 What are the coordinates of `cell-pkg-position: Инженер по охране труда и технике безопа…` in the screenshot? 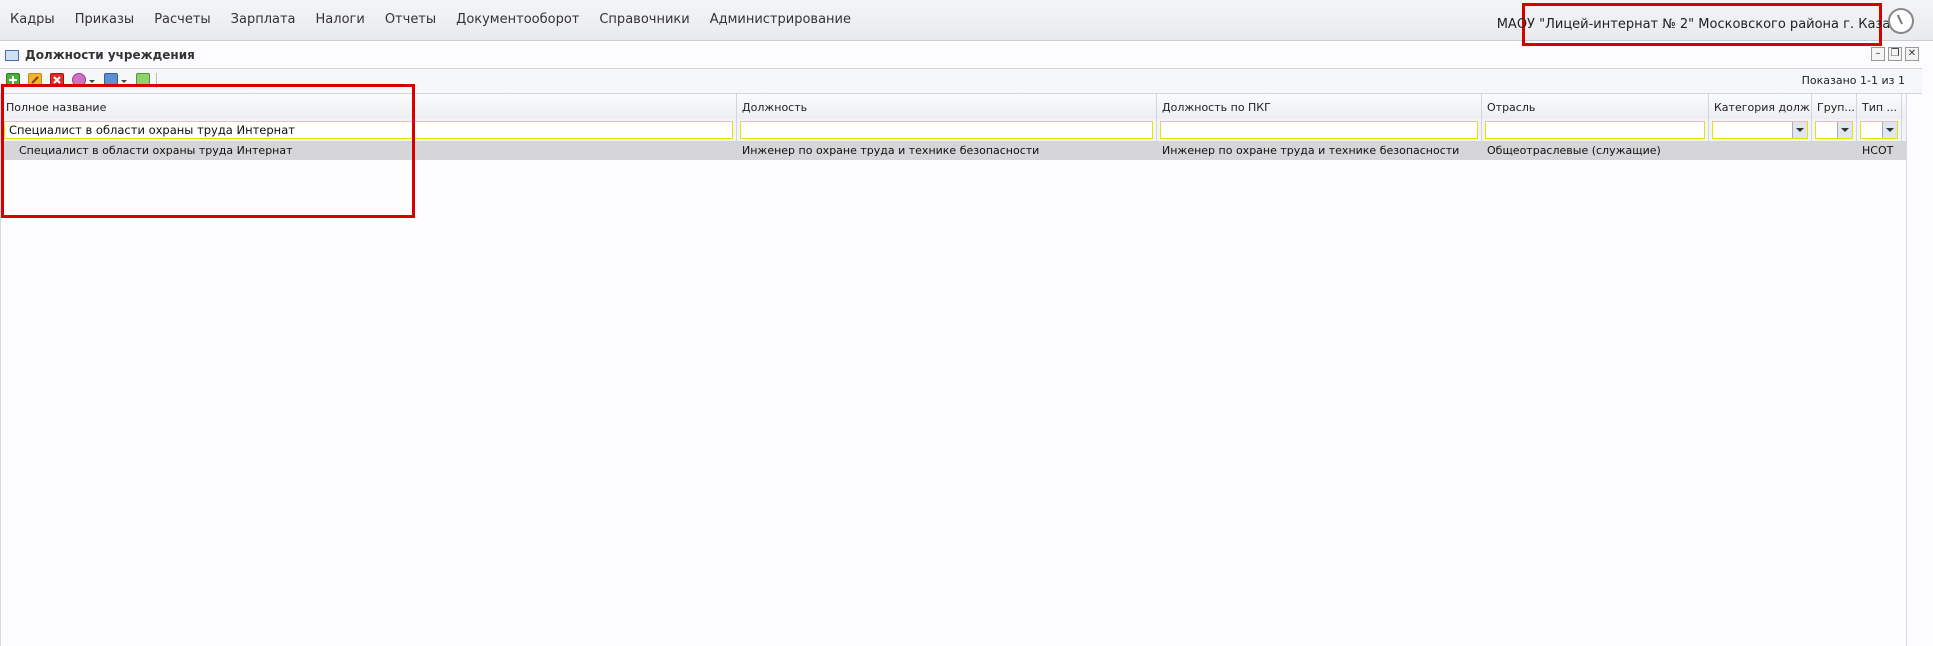 It's located at (1319, 151).